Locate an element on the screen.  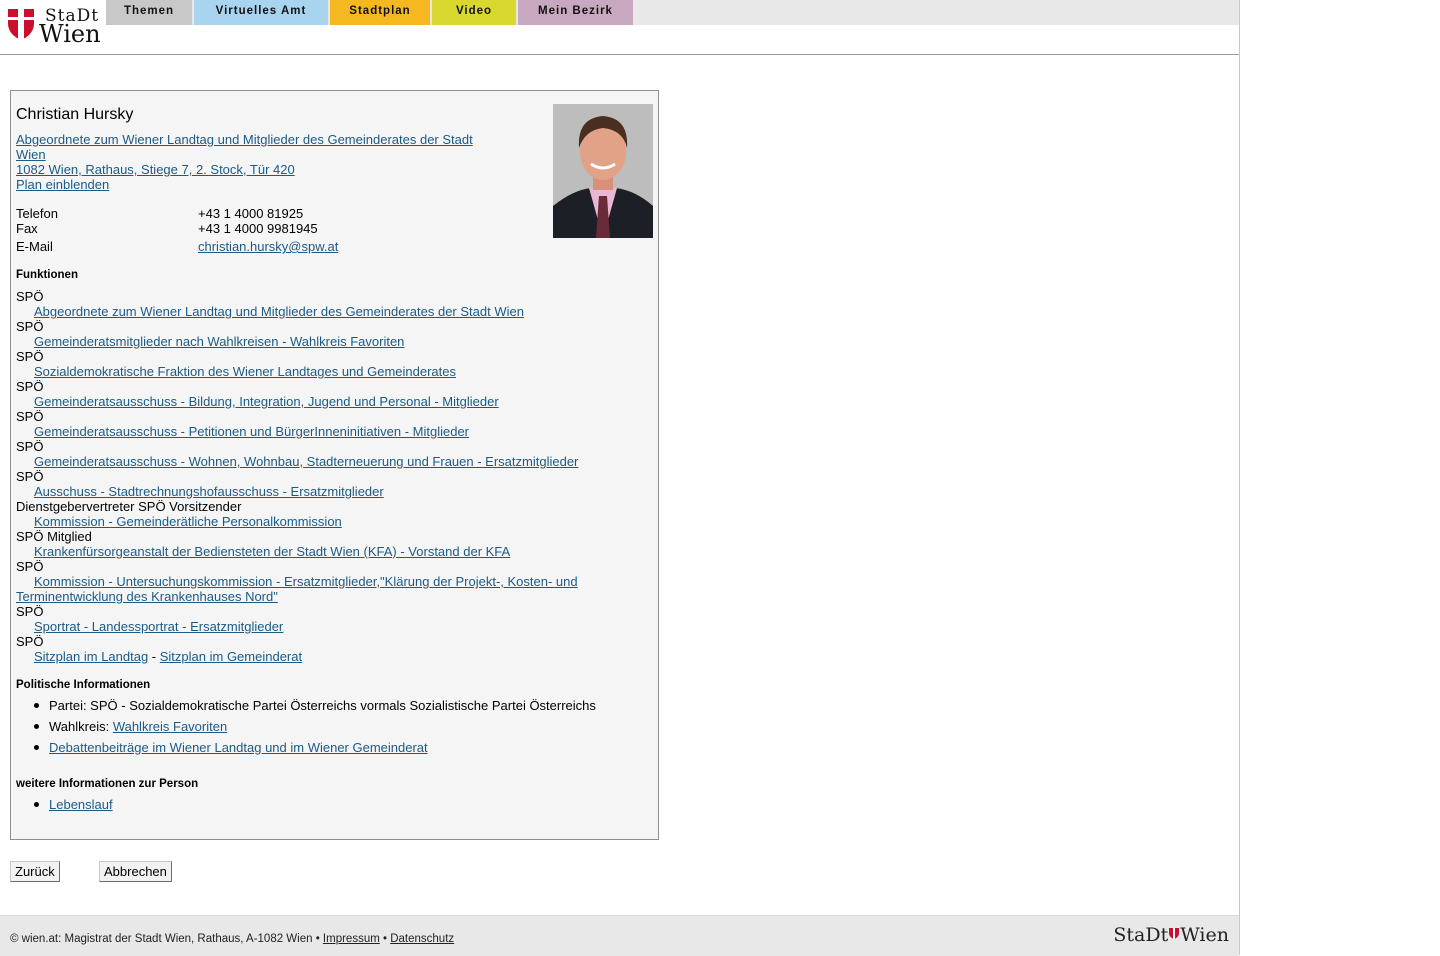
back-button: Zurück is located at coordinates (35, 871).